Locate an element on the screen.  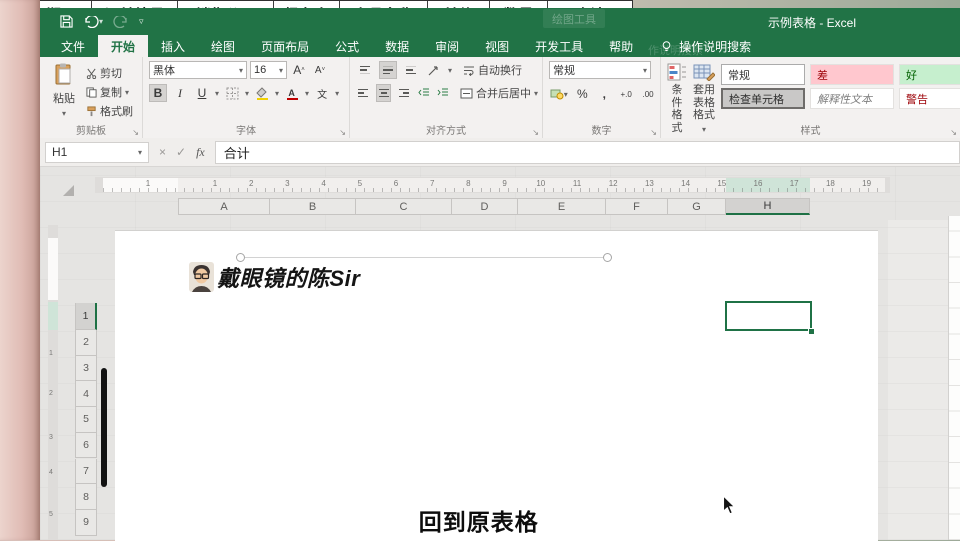
percent-style-icon: % is located at coordinates (582, 94).